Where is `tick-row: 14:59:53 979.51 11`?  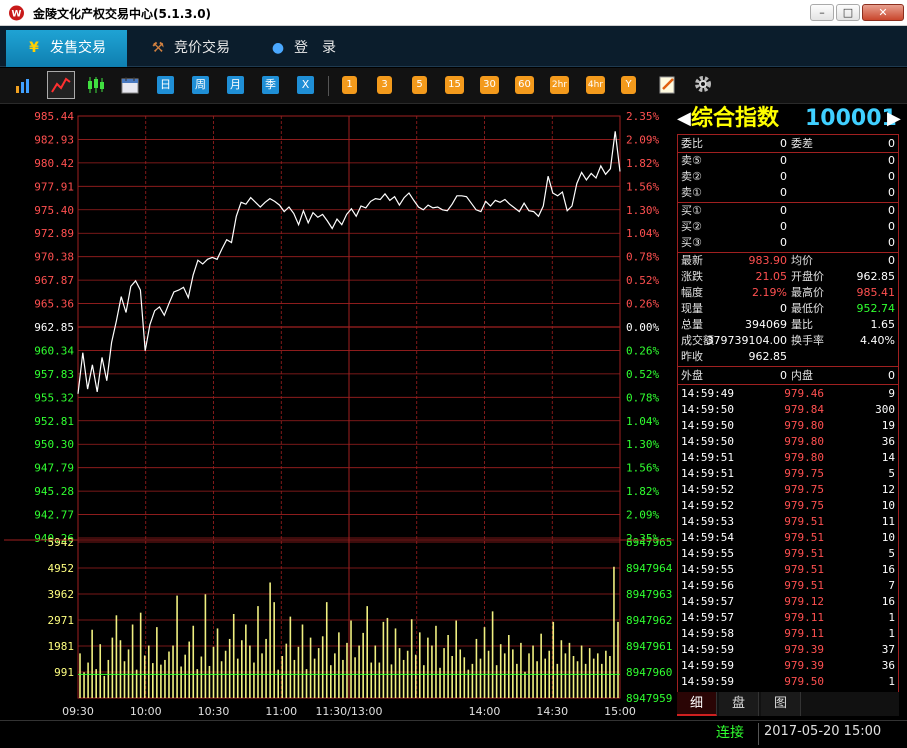
tick-row: 14:59:53 979.51 11 is located at coordinates (788, 522).